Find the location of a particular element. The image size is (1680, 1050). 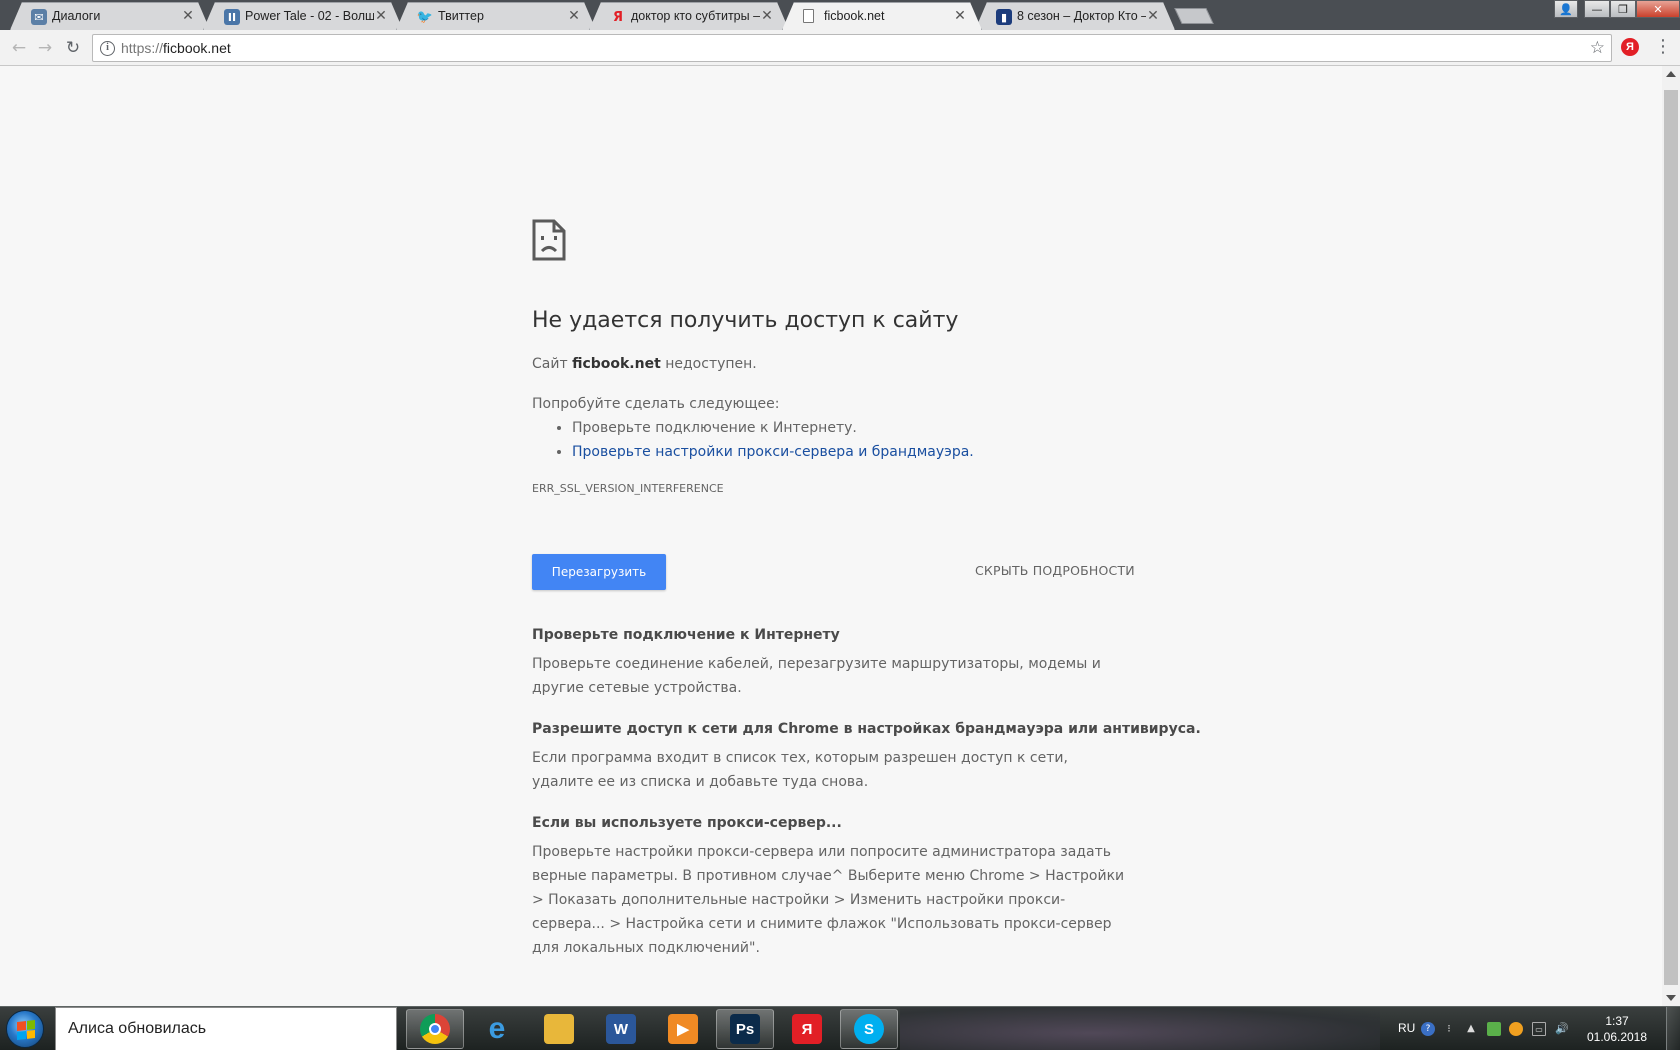

page-icon is located at coordinates (808, 16).